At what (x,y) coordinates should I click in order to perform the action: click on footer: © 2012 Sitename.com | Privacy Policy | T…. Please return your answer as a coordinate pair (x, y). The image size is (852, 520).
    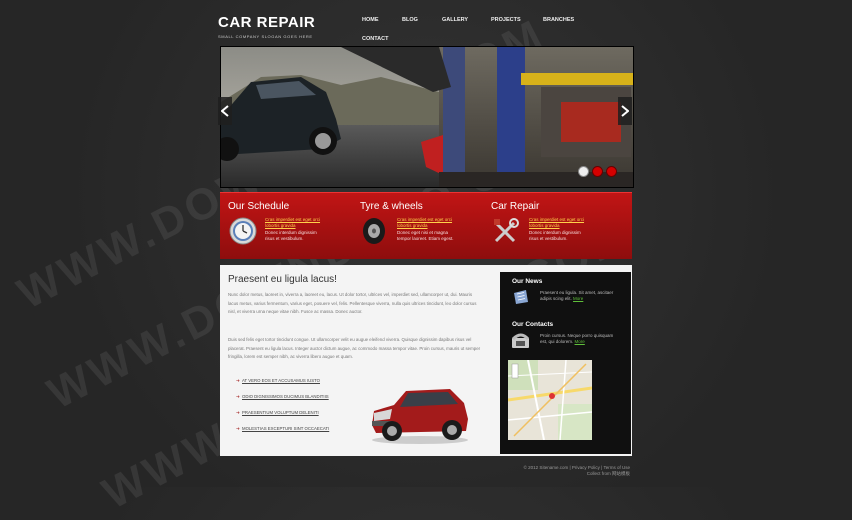
    Looking at the image, I should click on (555, 471).